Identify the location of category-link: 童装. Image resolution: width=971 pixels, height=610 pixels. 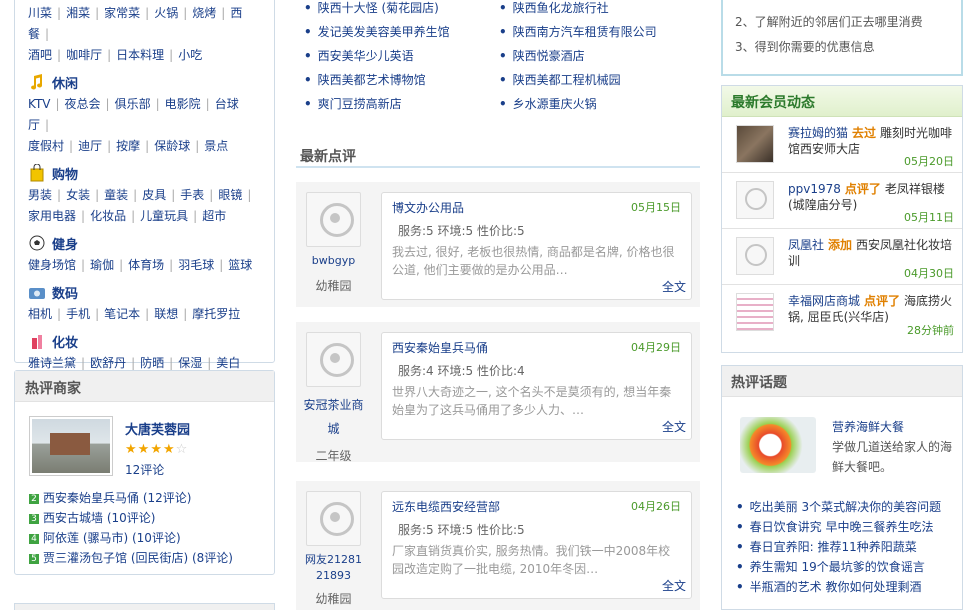
(116, 195).